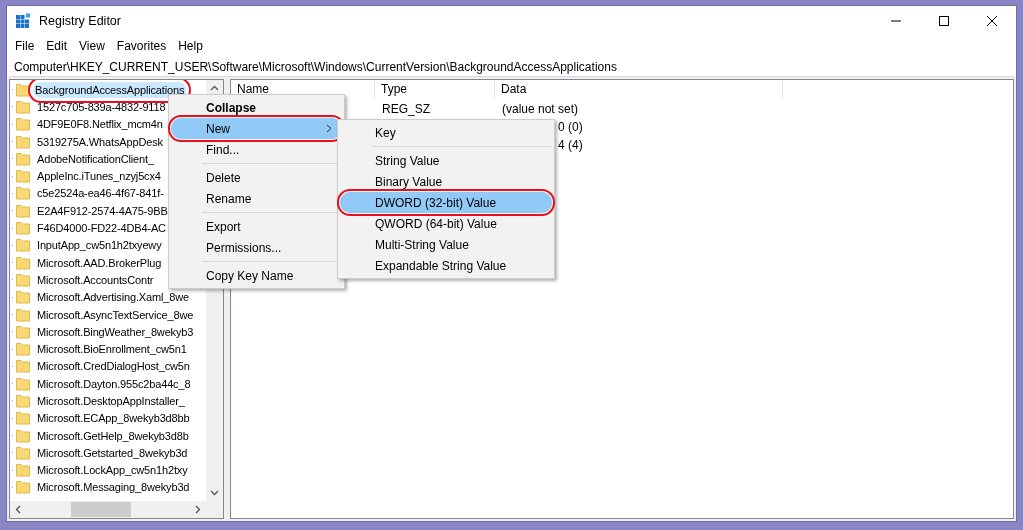 Image resolution: width=1023 pixels, height=530 pixels. I want to click on table-cell-text: 4 (4), so click(570, 145).